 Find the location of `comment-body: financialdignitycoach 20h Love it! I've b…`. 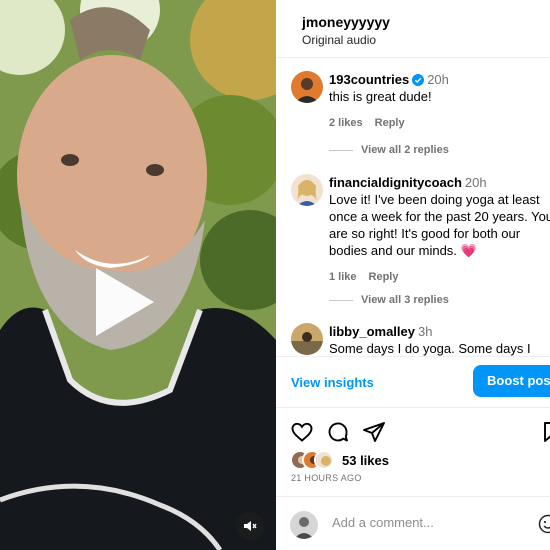

comment-body: financialdignitycoach 20h Love it! I've b… is located at coordinates (439, 228).